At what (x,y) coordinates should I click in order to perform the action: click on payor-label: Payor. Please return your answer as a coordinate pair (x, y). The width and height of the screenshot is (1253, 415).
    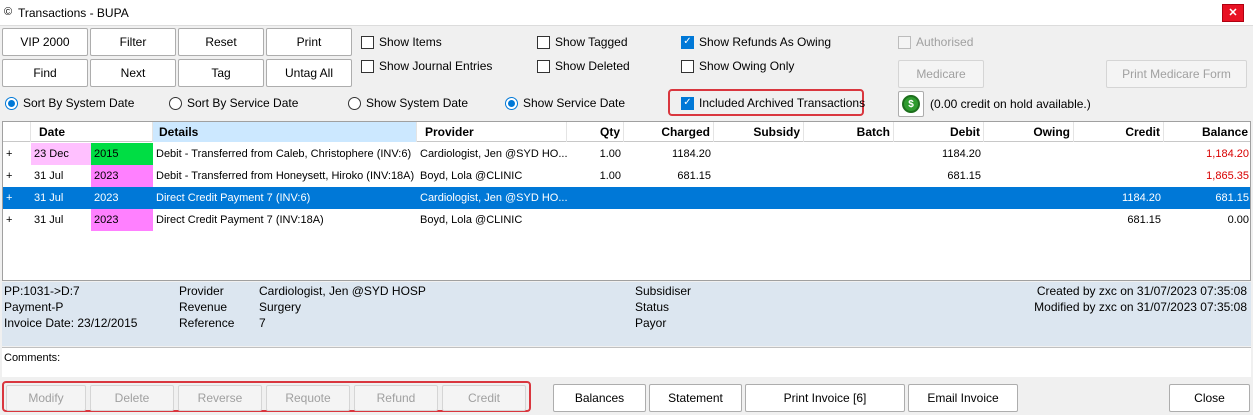
    Looking at the image, I should click on (651, 323).